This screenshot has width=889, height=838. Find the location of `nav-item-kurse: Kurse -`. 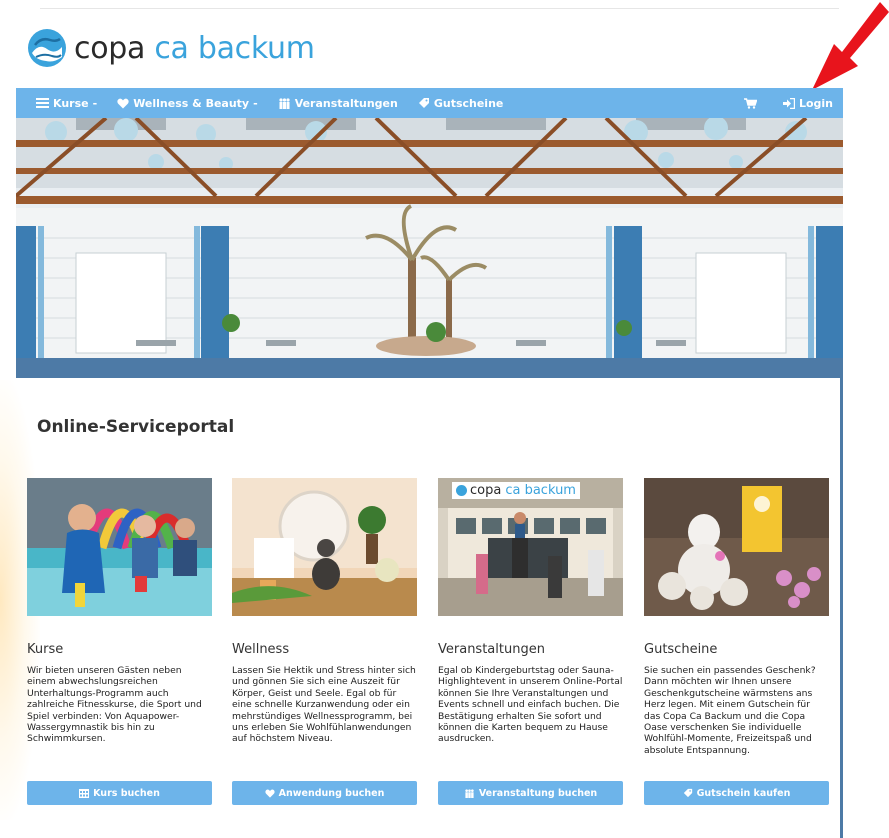

nav-item-kurse: Kurse - is located at coordinates (66, 103).